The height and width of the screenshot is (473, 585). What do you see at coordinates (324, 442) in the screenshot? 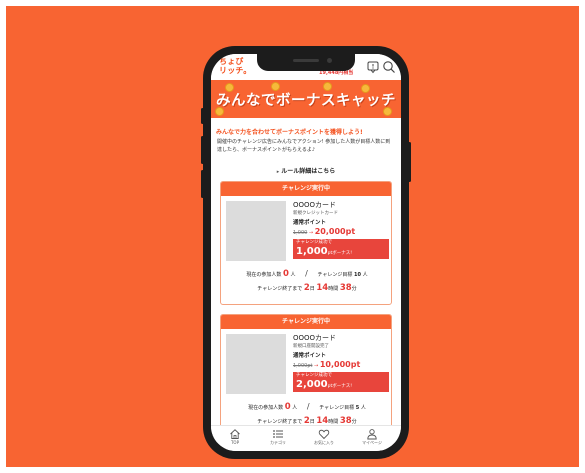
I see `tab-label: お気に入り` at bounding box center [324, 442].